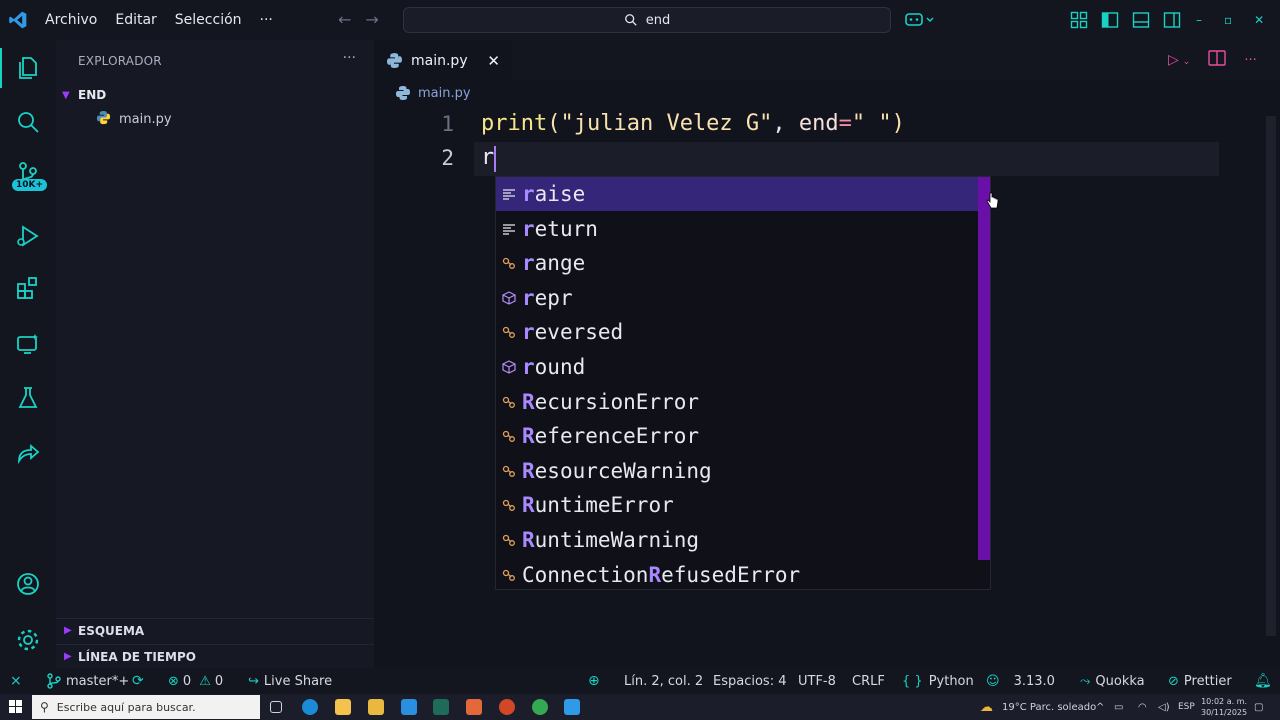  Describe the element at coordinates (253, 681) in the screenshot. I see `live-share-icon: ↪` at that location.